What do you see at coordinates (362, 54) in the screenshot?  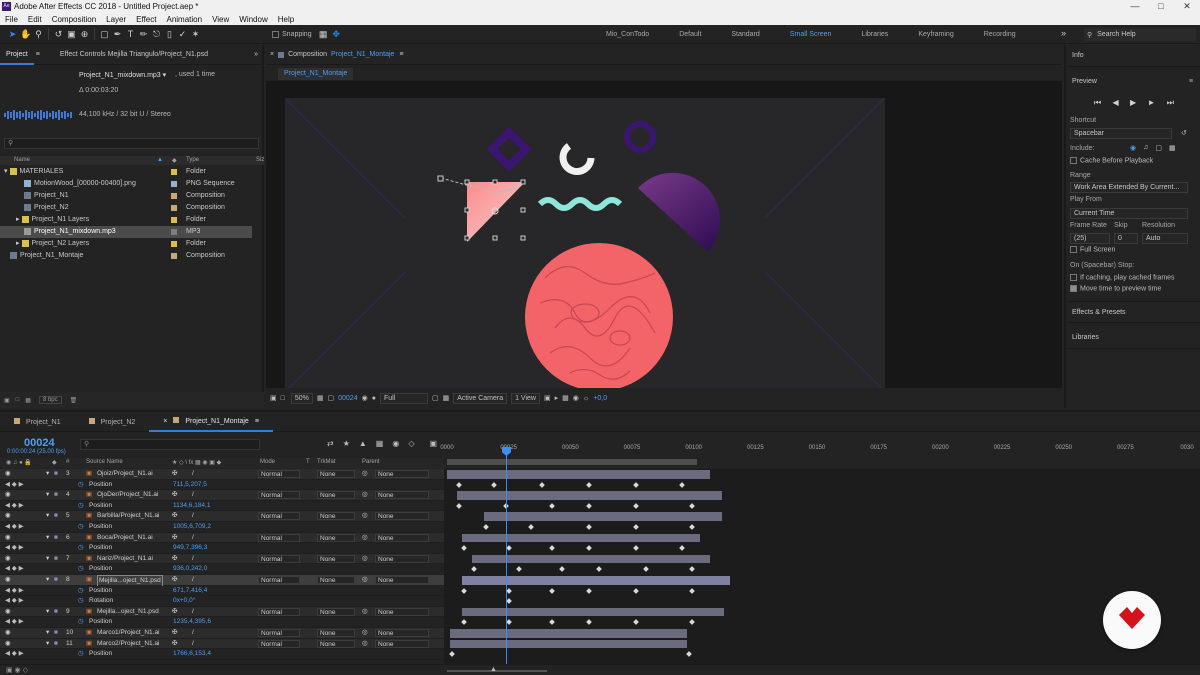 I see `composition-name: Project_N1_Montaje` at bounding box center [362, 54].